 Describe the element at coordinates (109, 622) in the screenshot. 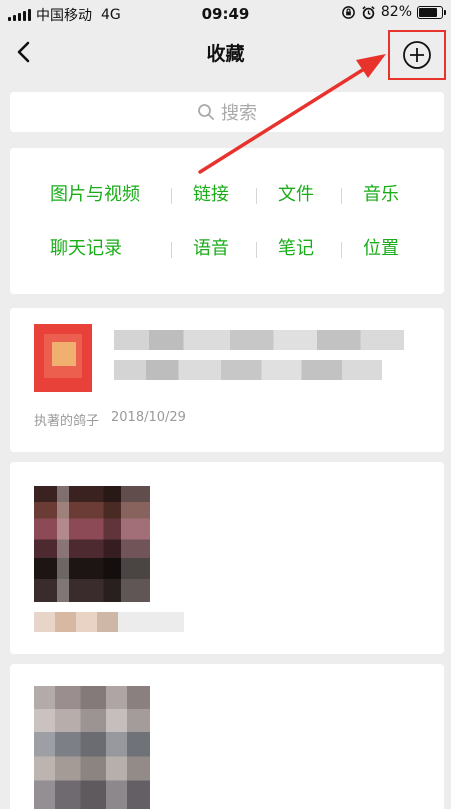

I see `blurred-meta` at that location.